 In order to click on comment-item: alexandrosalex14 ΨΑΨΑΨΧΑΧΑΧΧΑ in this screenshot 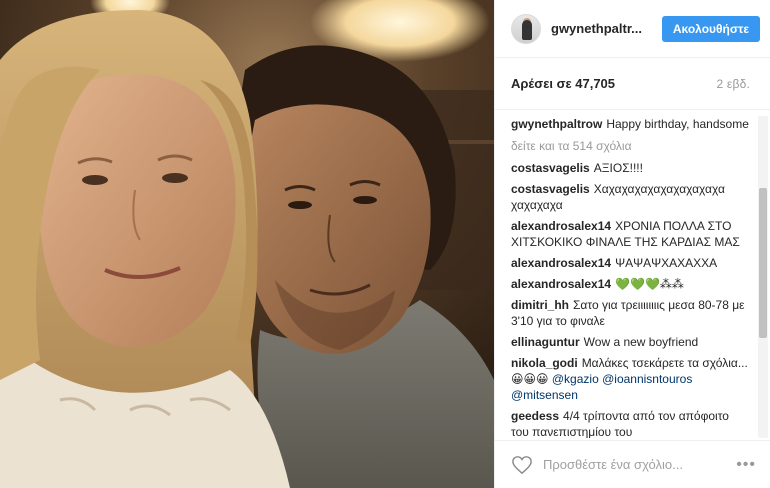, I will do `click(630, 263)`.